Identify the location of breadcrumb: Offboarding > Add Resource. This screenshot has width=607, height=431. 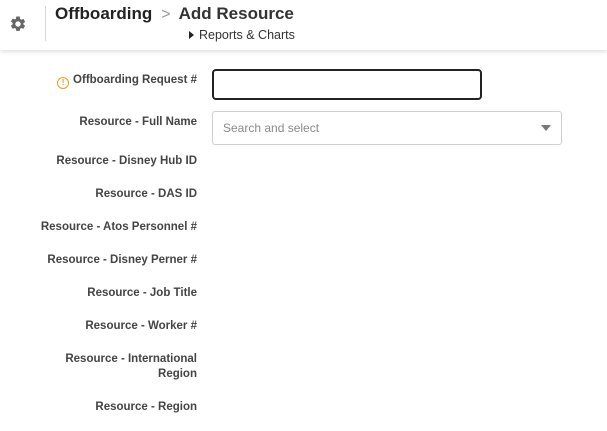
(174, 14).